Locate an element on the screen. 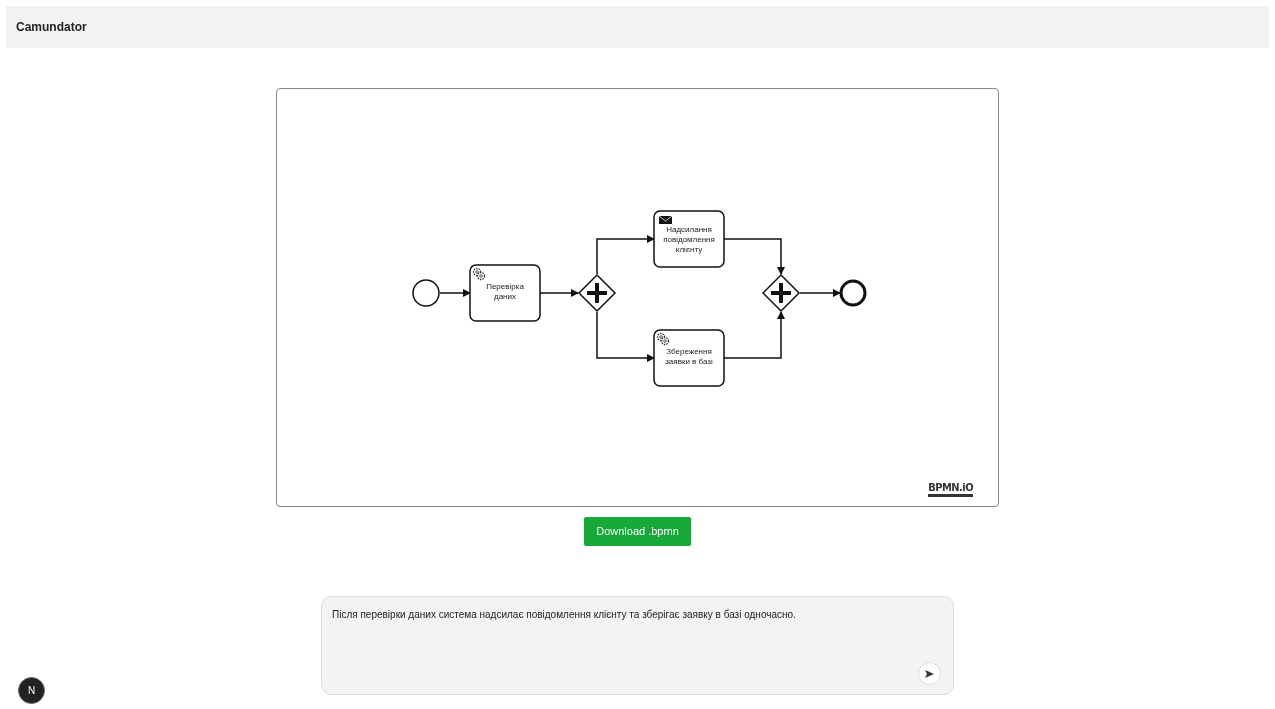 This screenshot has height=709, width=1275. task-label: Перевірка даних is located at coordinates (505, 292).